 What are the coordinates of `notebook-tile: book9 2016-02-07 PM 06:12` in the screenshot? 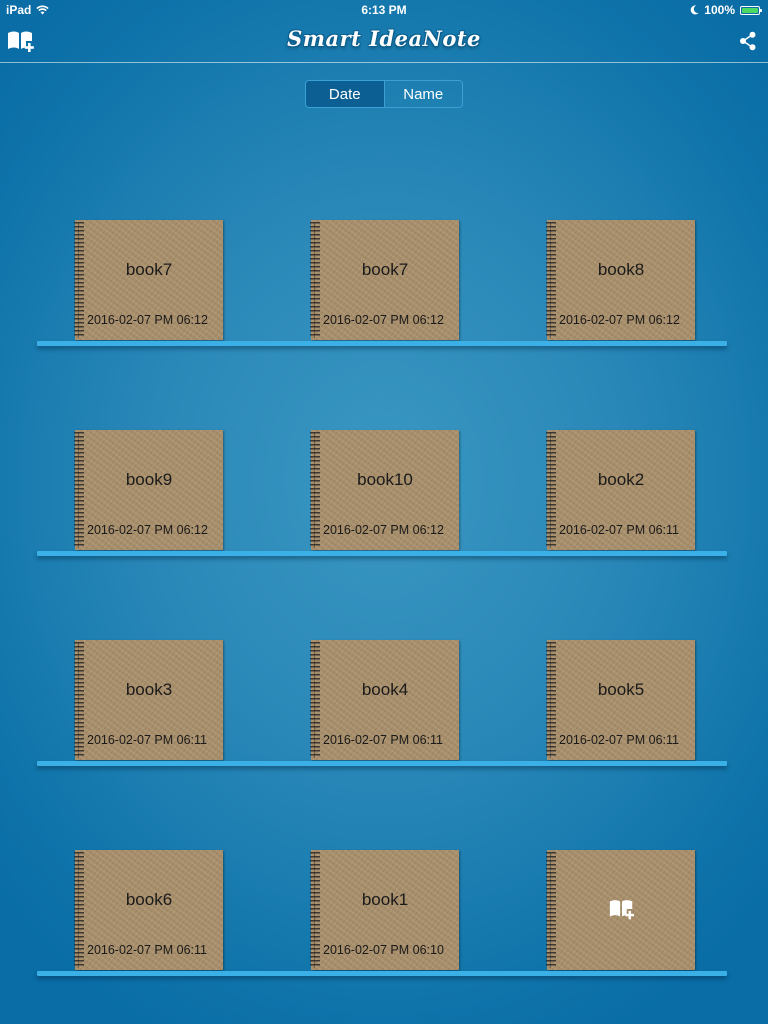 It's located at (148, 490).